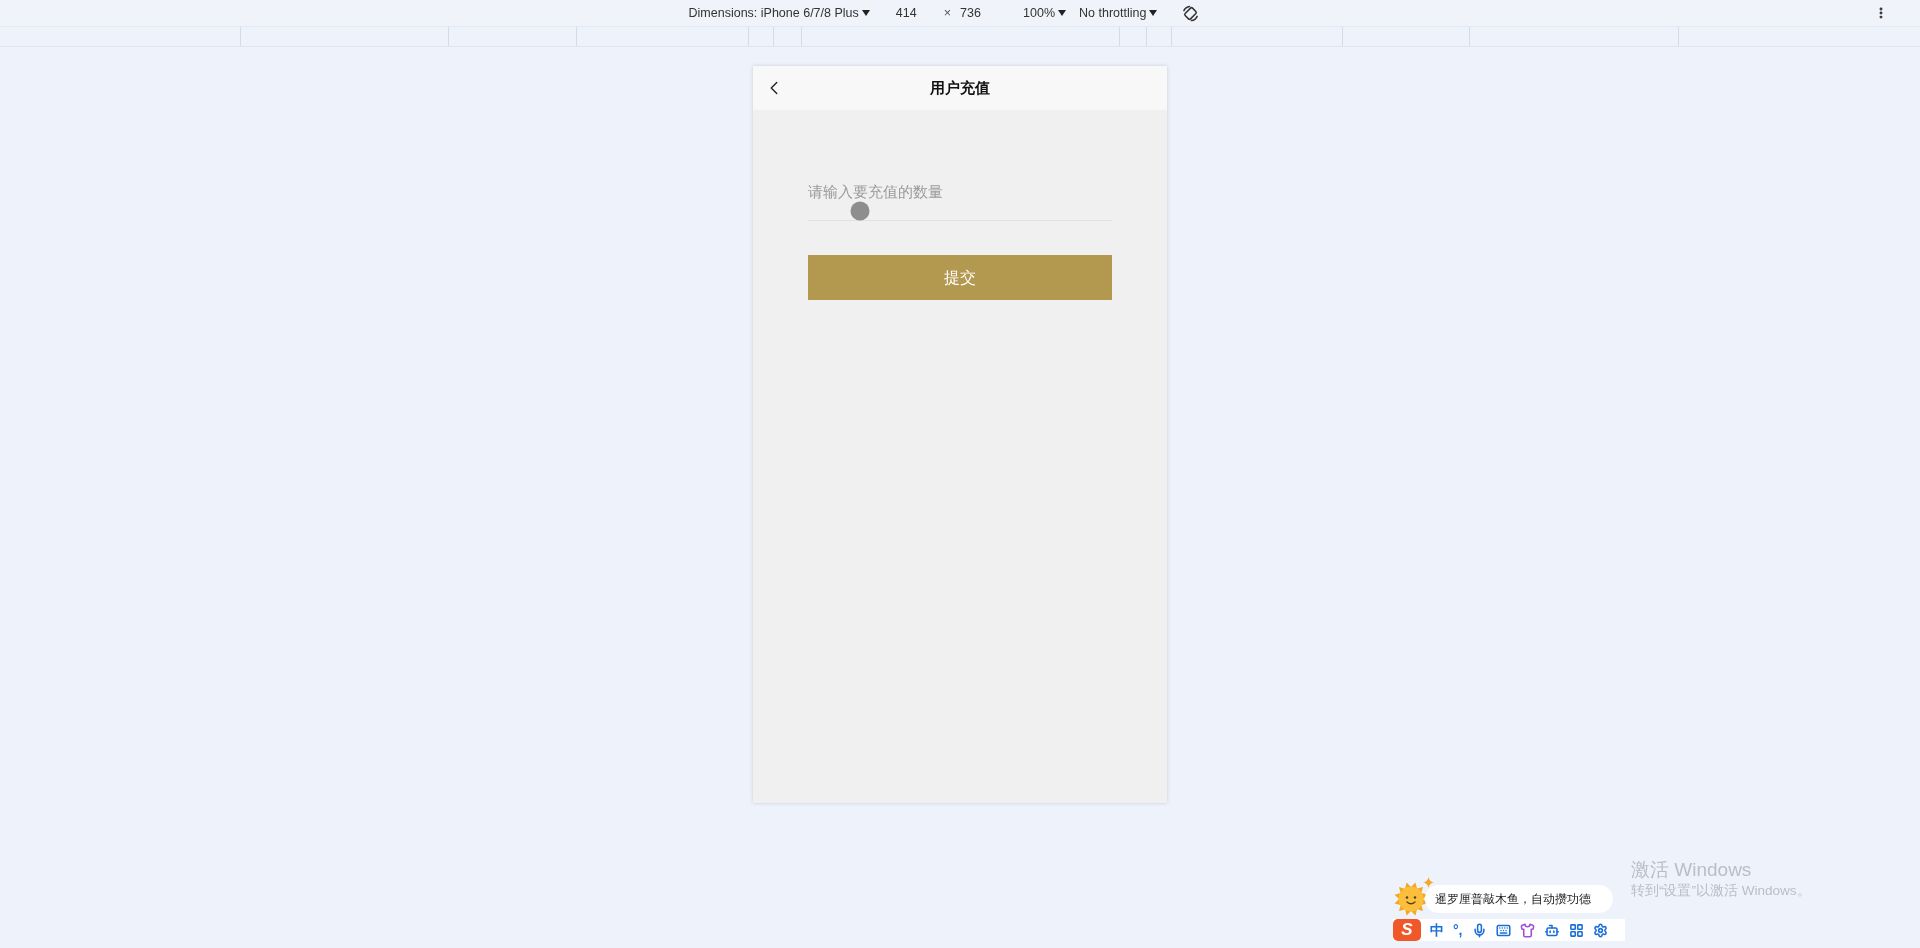 This screenshot has width=1920, height=948. I want to click on ime-punctuation: °,, so click(1458, 930).